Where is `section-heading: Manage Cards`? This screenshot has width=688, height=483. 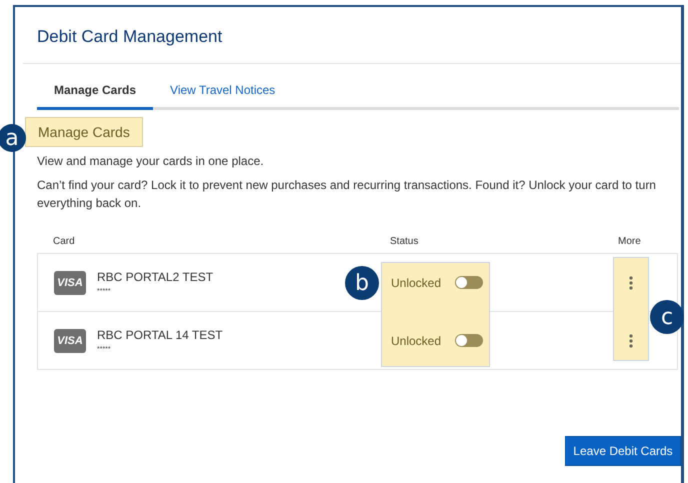
section-heading: Manage Cards is located at coordinates (84, 132).